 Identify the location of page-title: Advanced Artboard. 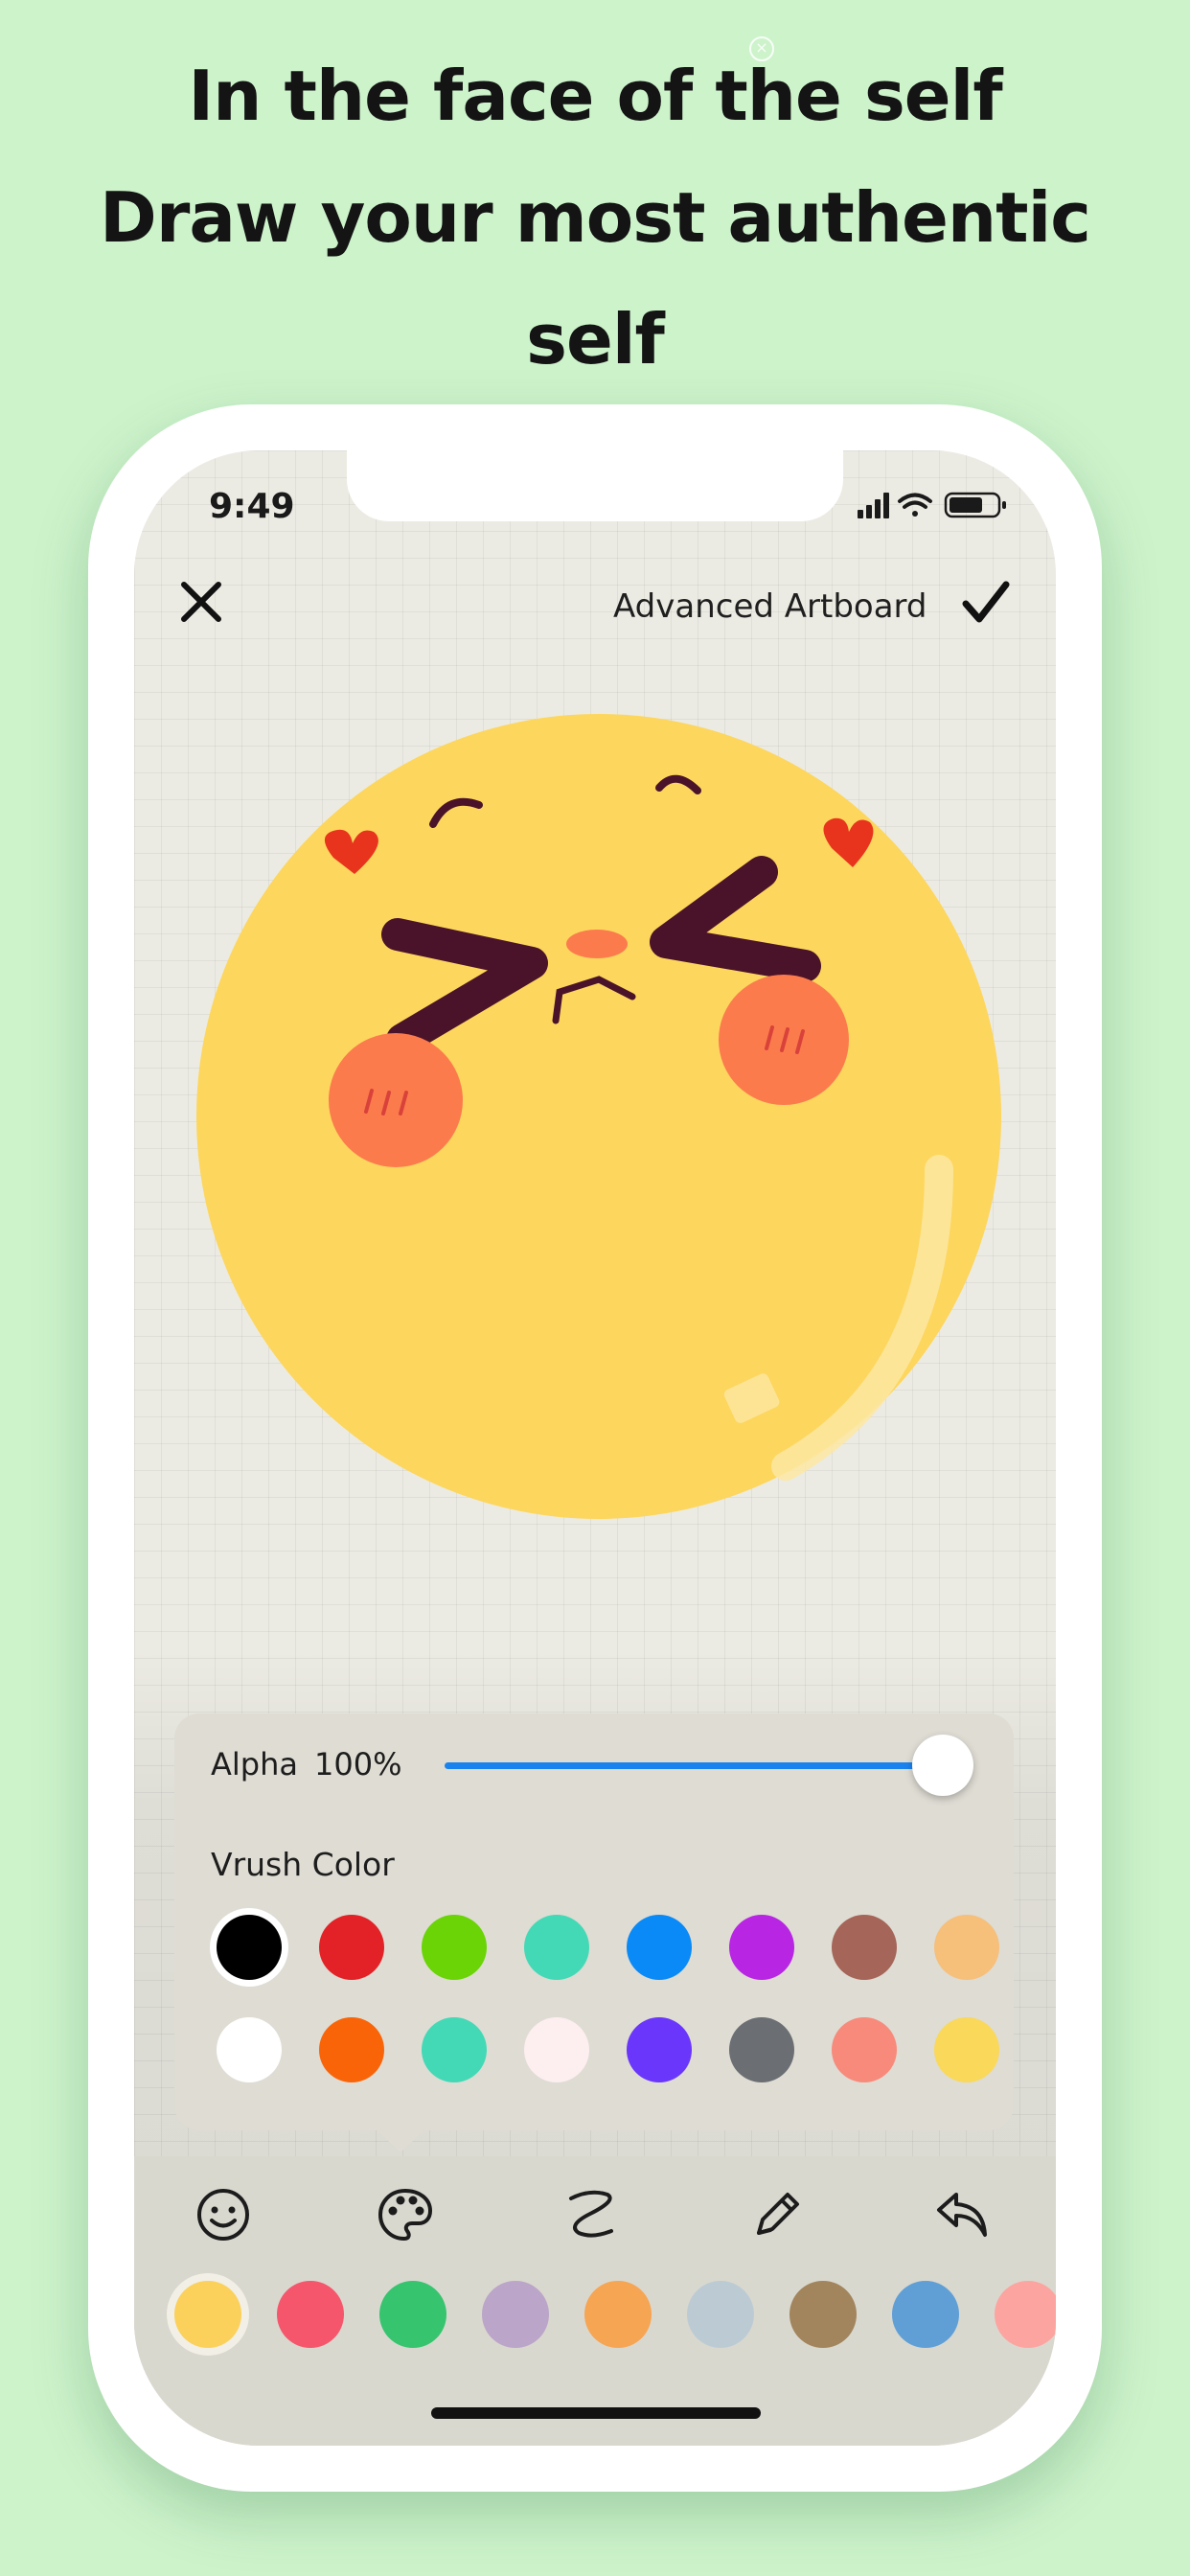
(770, 606).